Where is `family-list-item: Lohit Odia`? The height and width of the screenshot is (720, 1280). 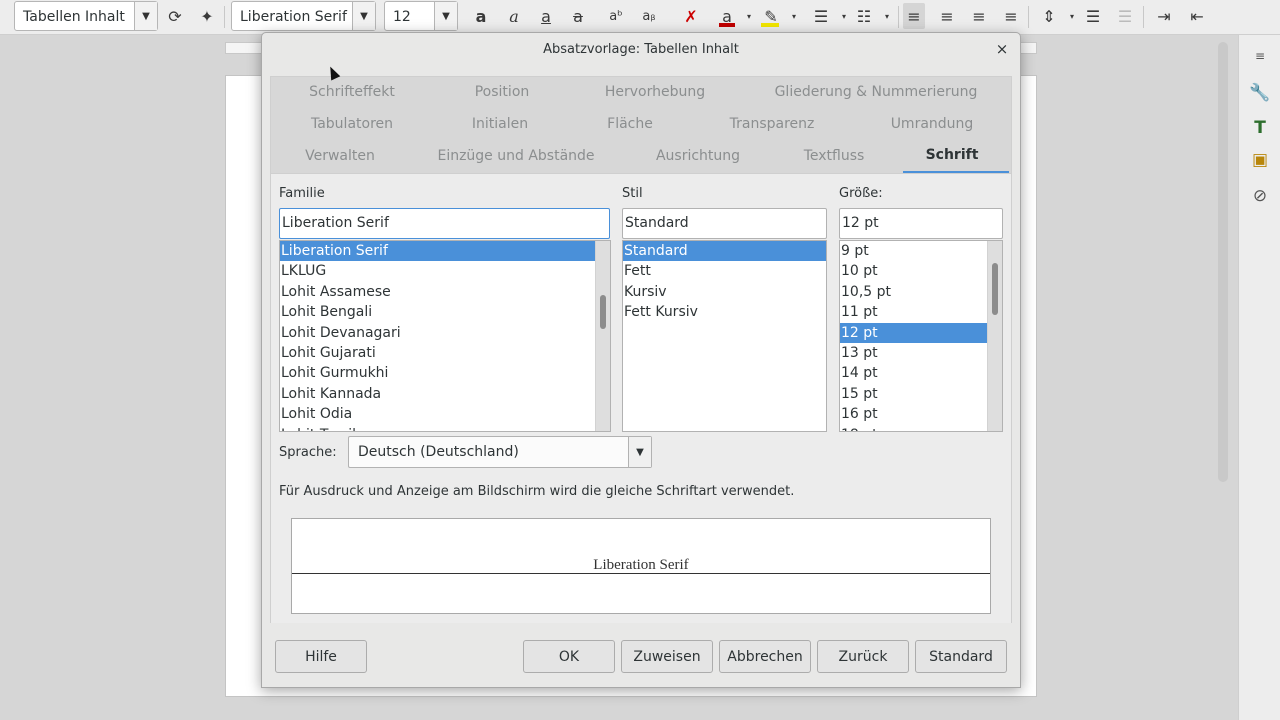
family-list-item: Lohit Odia is located at coordinates (445, 414).